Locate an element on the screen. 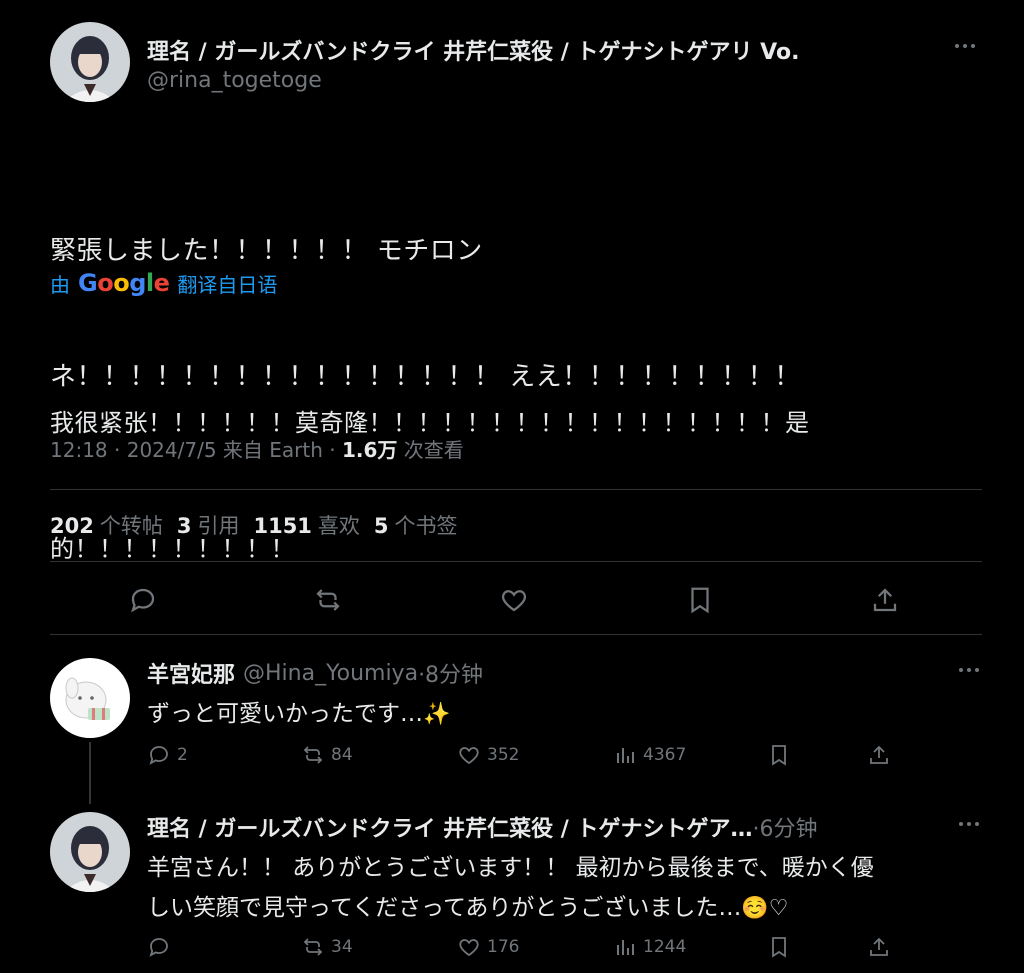 This screenshot has width=1024, height=973. like-count: 176 is located at coordinates (503, 947).